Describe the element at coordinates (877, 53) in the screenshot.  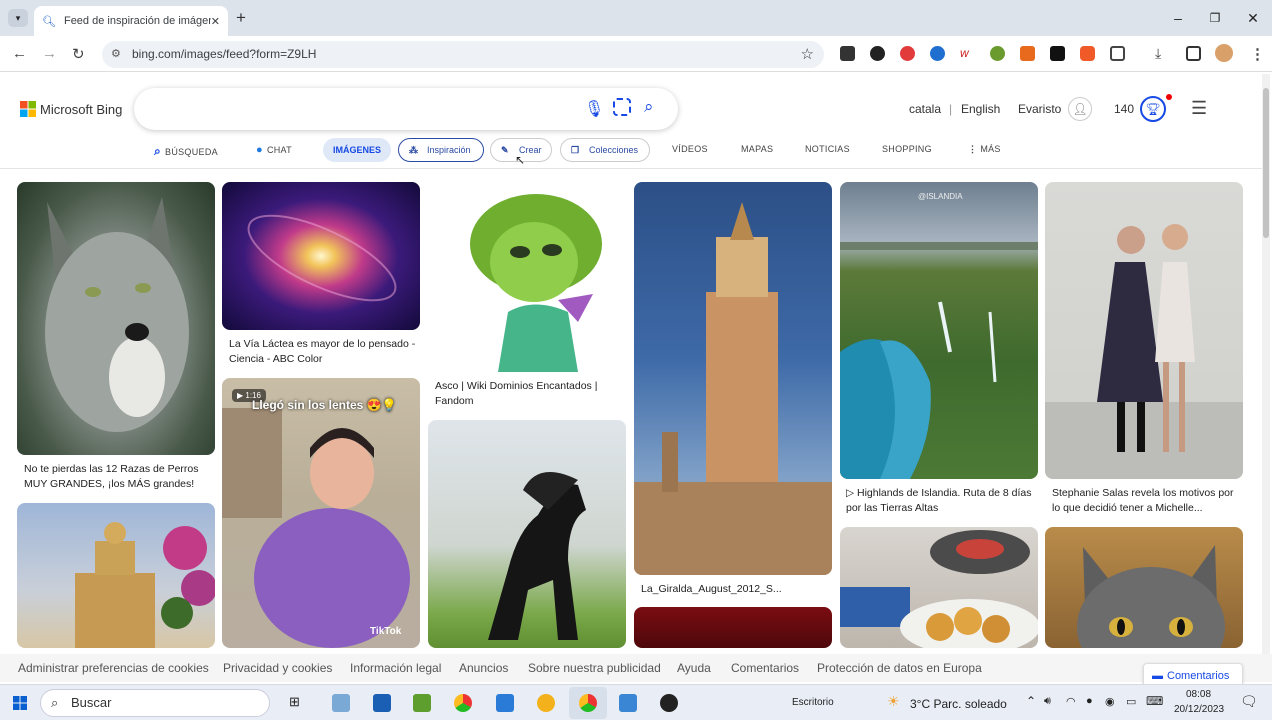
I see `extension-circle-icon` at that location.